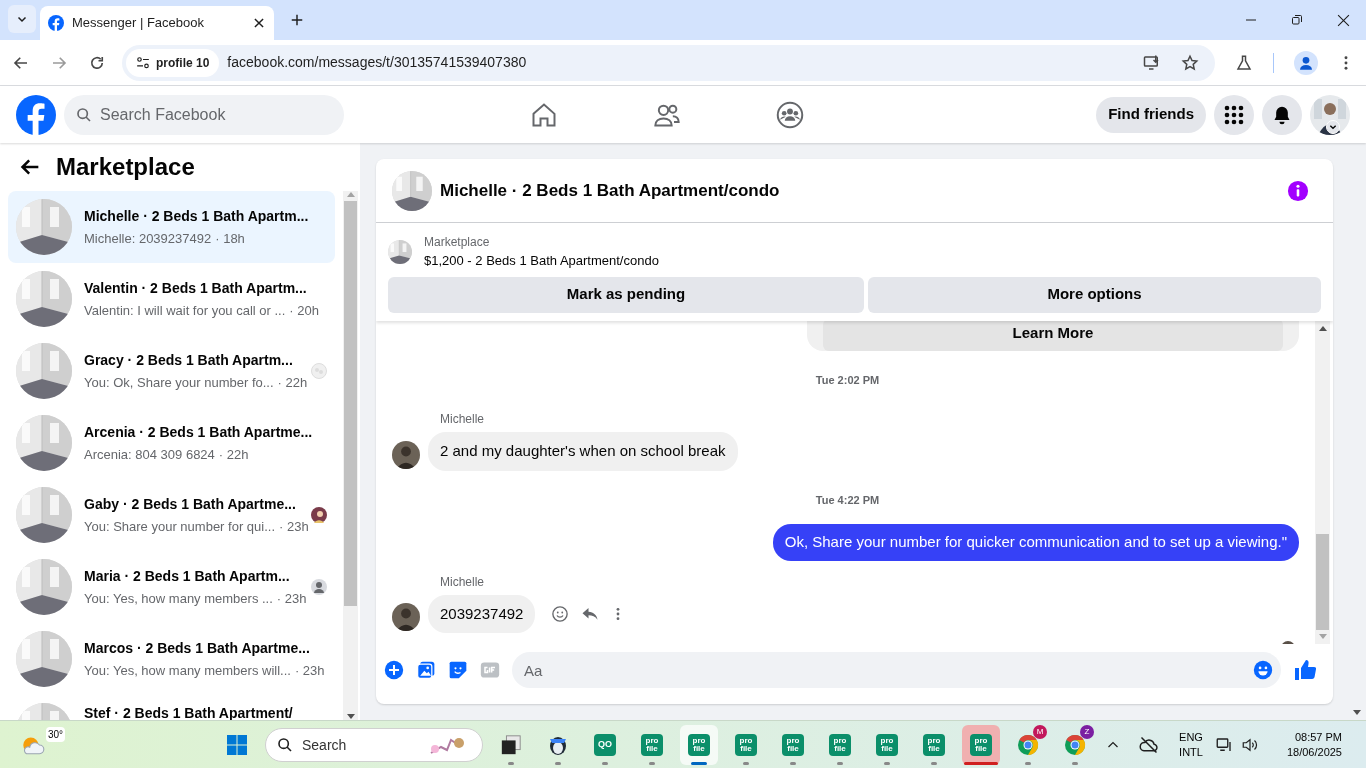 The width and height of the screenshot is (1366, 768). Describe the element at coordinates (1357, 713) in the screenshot. I see `scroll-down-icon` at that location.